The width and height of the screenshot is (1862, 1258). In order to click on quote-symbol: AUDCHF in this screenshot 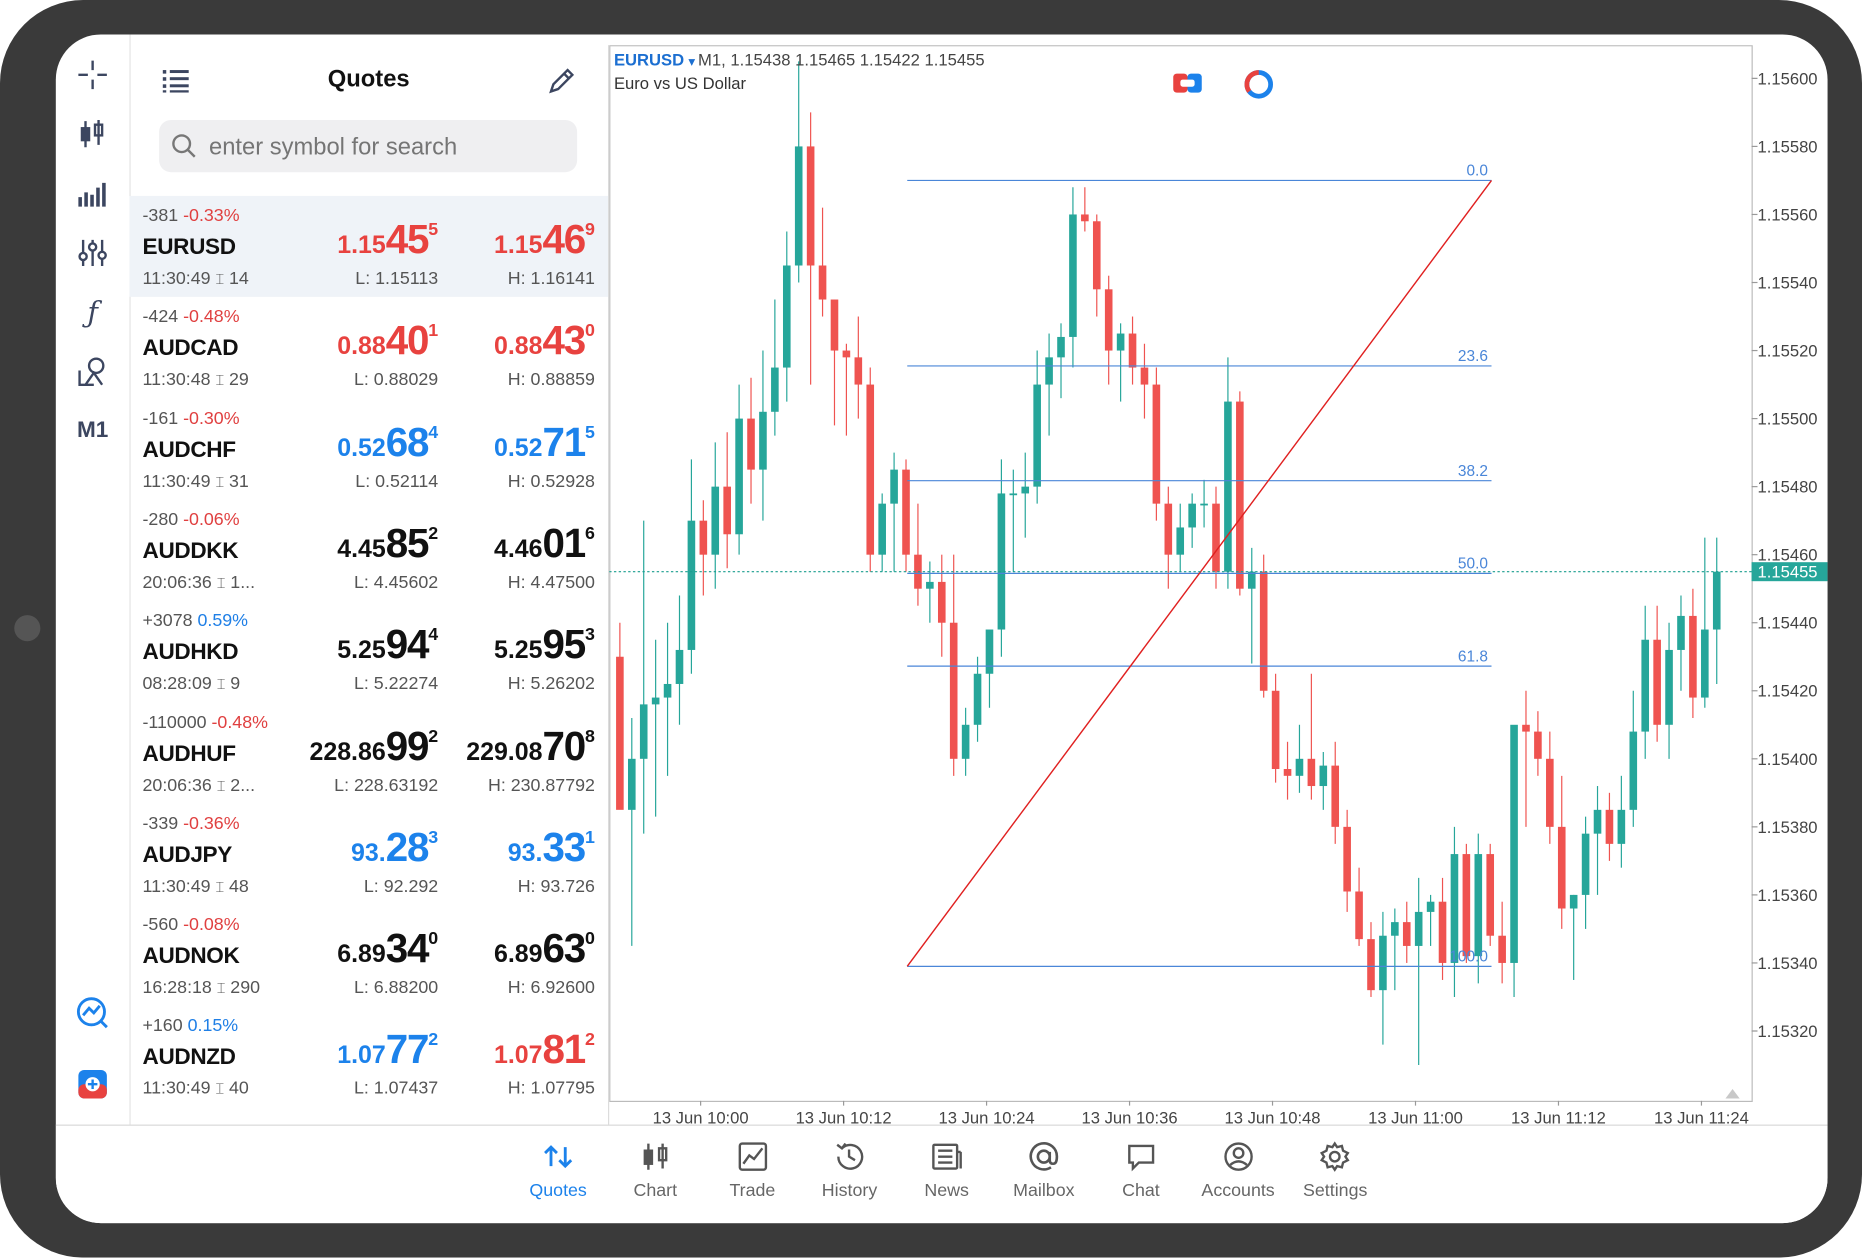, I will do `click(189, 450)`.